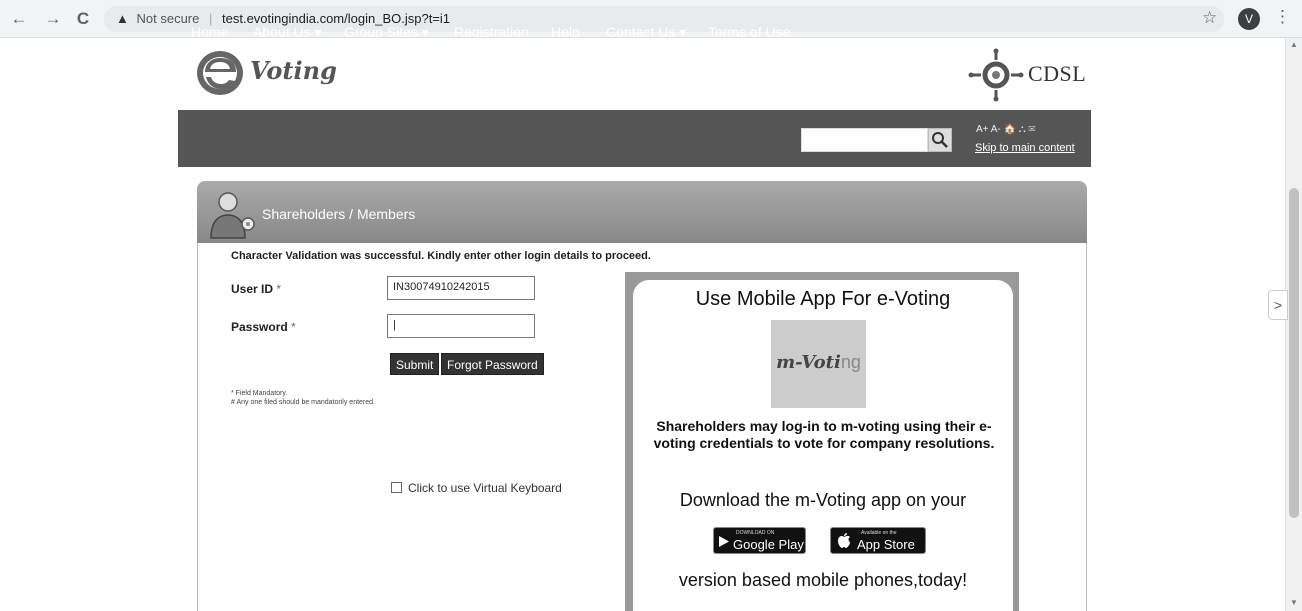 The image size is (1302, 611). I want to click on version-text: version based mobile phones,today!, so click(823, 580).